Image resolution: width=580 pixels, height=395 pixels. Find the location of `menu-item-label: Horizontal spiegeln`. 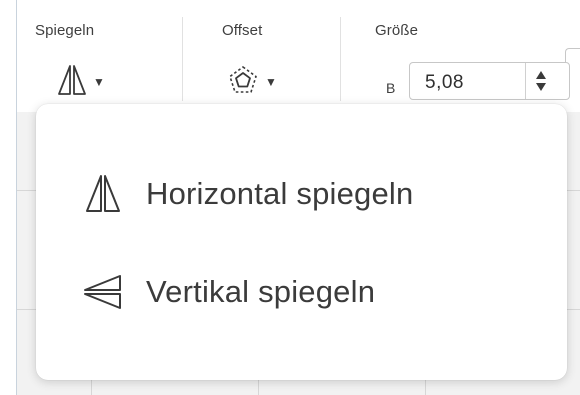

menu-item-label: Horizontal spiegeln is located at coordinates (280, 193).